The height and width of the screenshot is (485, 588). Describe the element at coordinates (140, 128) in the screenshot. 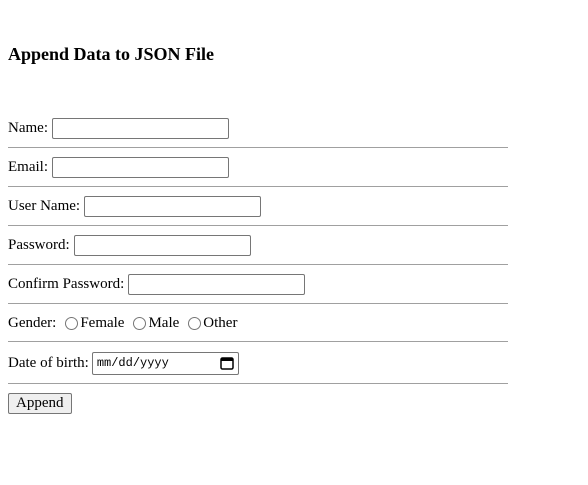

I see `name-field` at that location.